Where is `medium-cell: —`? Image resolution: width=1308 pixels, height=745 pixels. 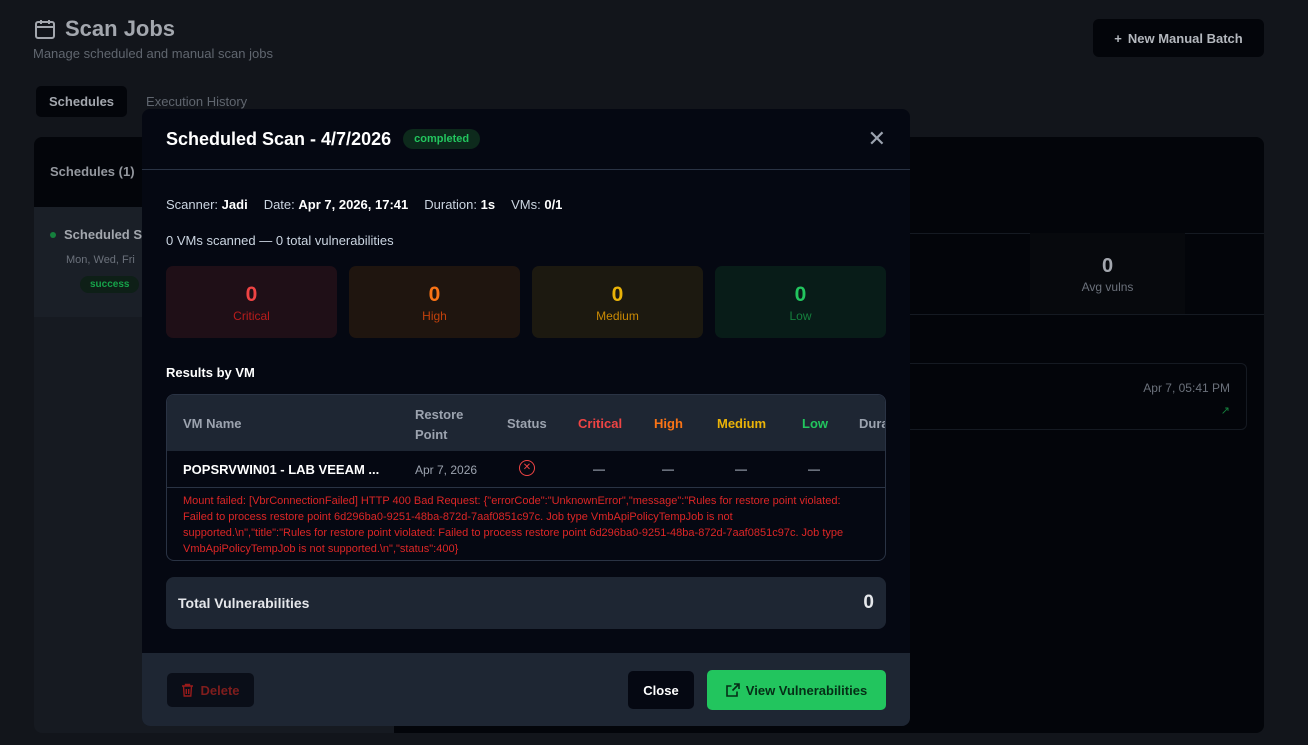 medium-cell: — is located at coordinates (741, 469).